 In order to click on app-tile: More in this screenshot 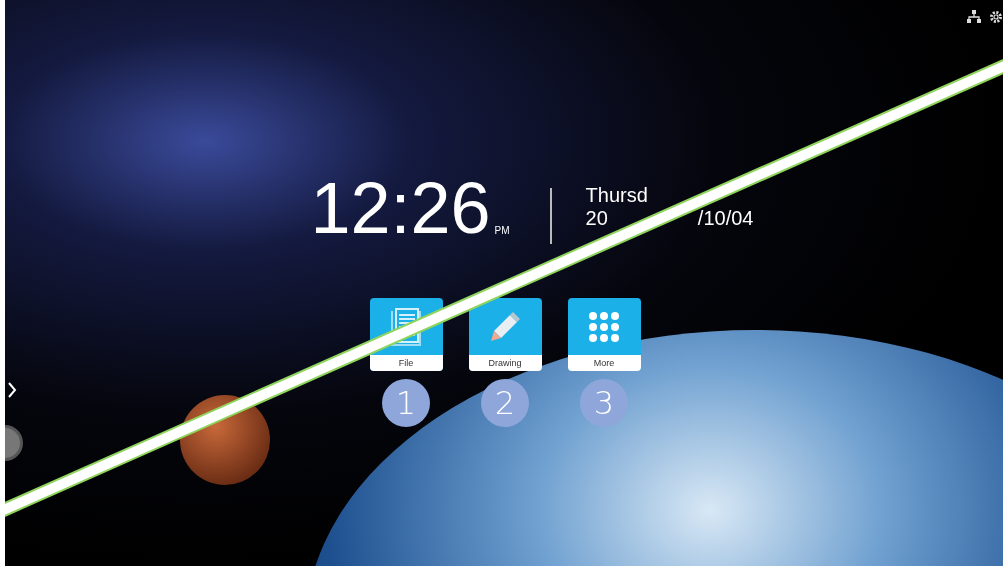, I will do `click(604, 334)`.